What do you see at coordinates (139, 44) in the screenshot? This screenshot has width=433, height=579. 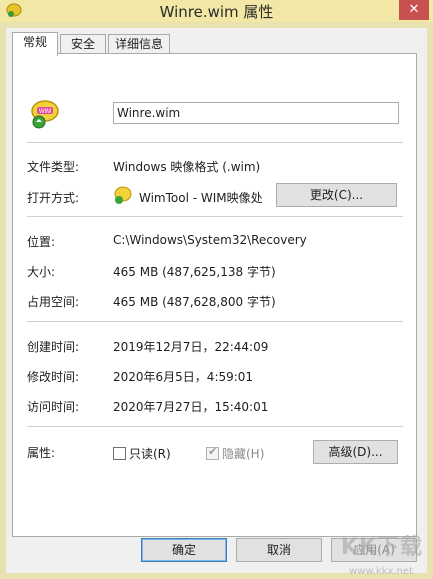 I see `tab-details: 详细信息` at bounding box center [139, 44].